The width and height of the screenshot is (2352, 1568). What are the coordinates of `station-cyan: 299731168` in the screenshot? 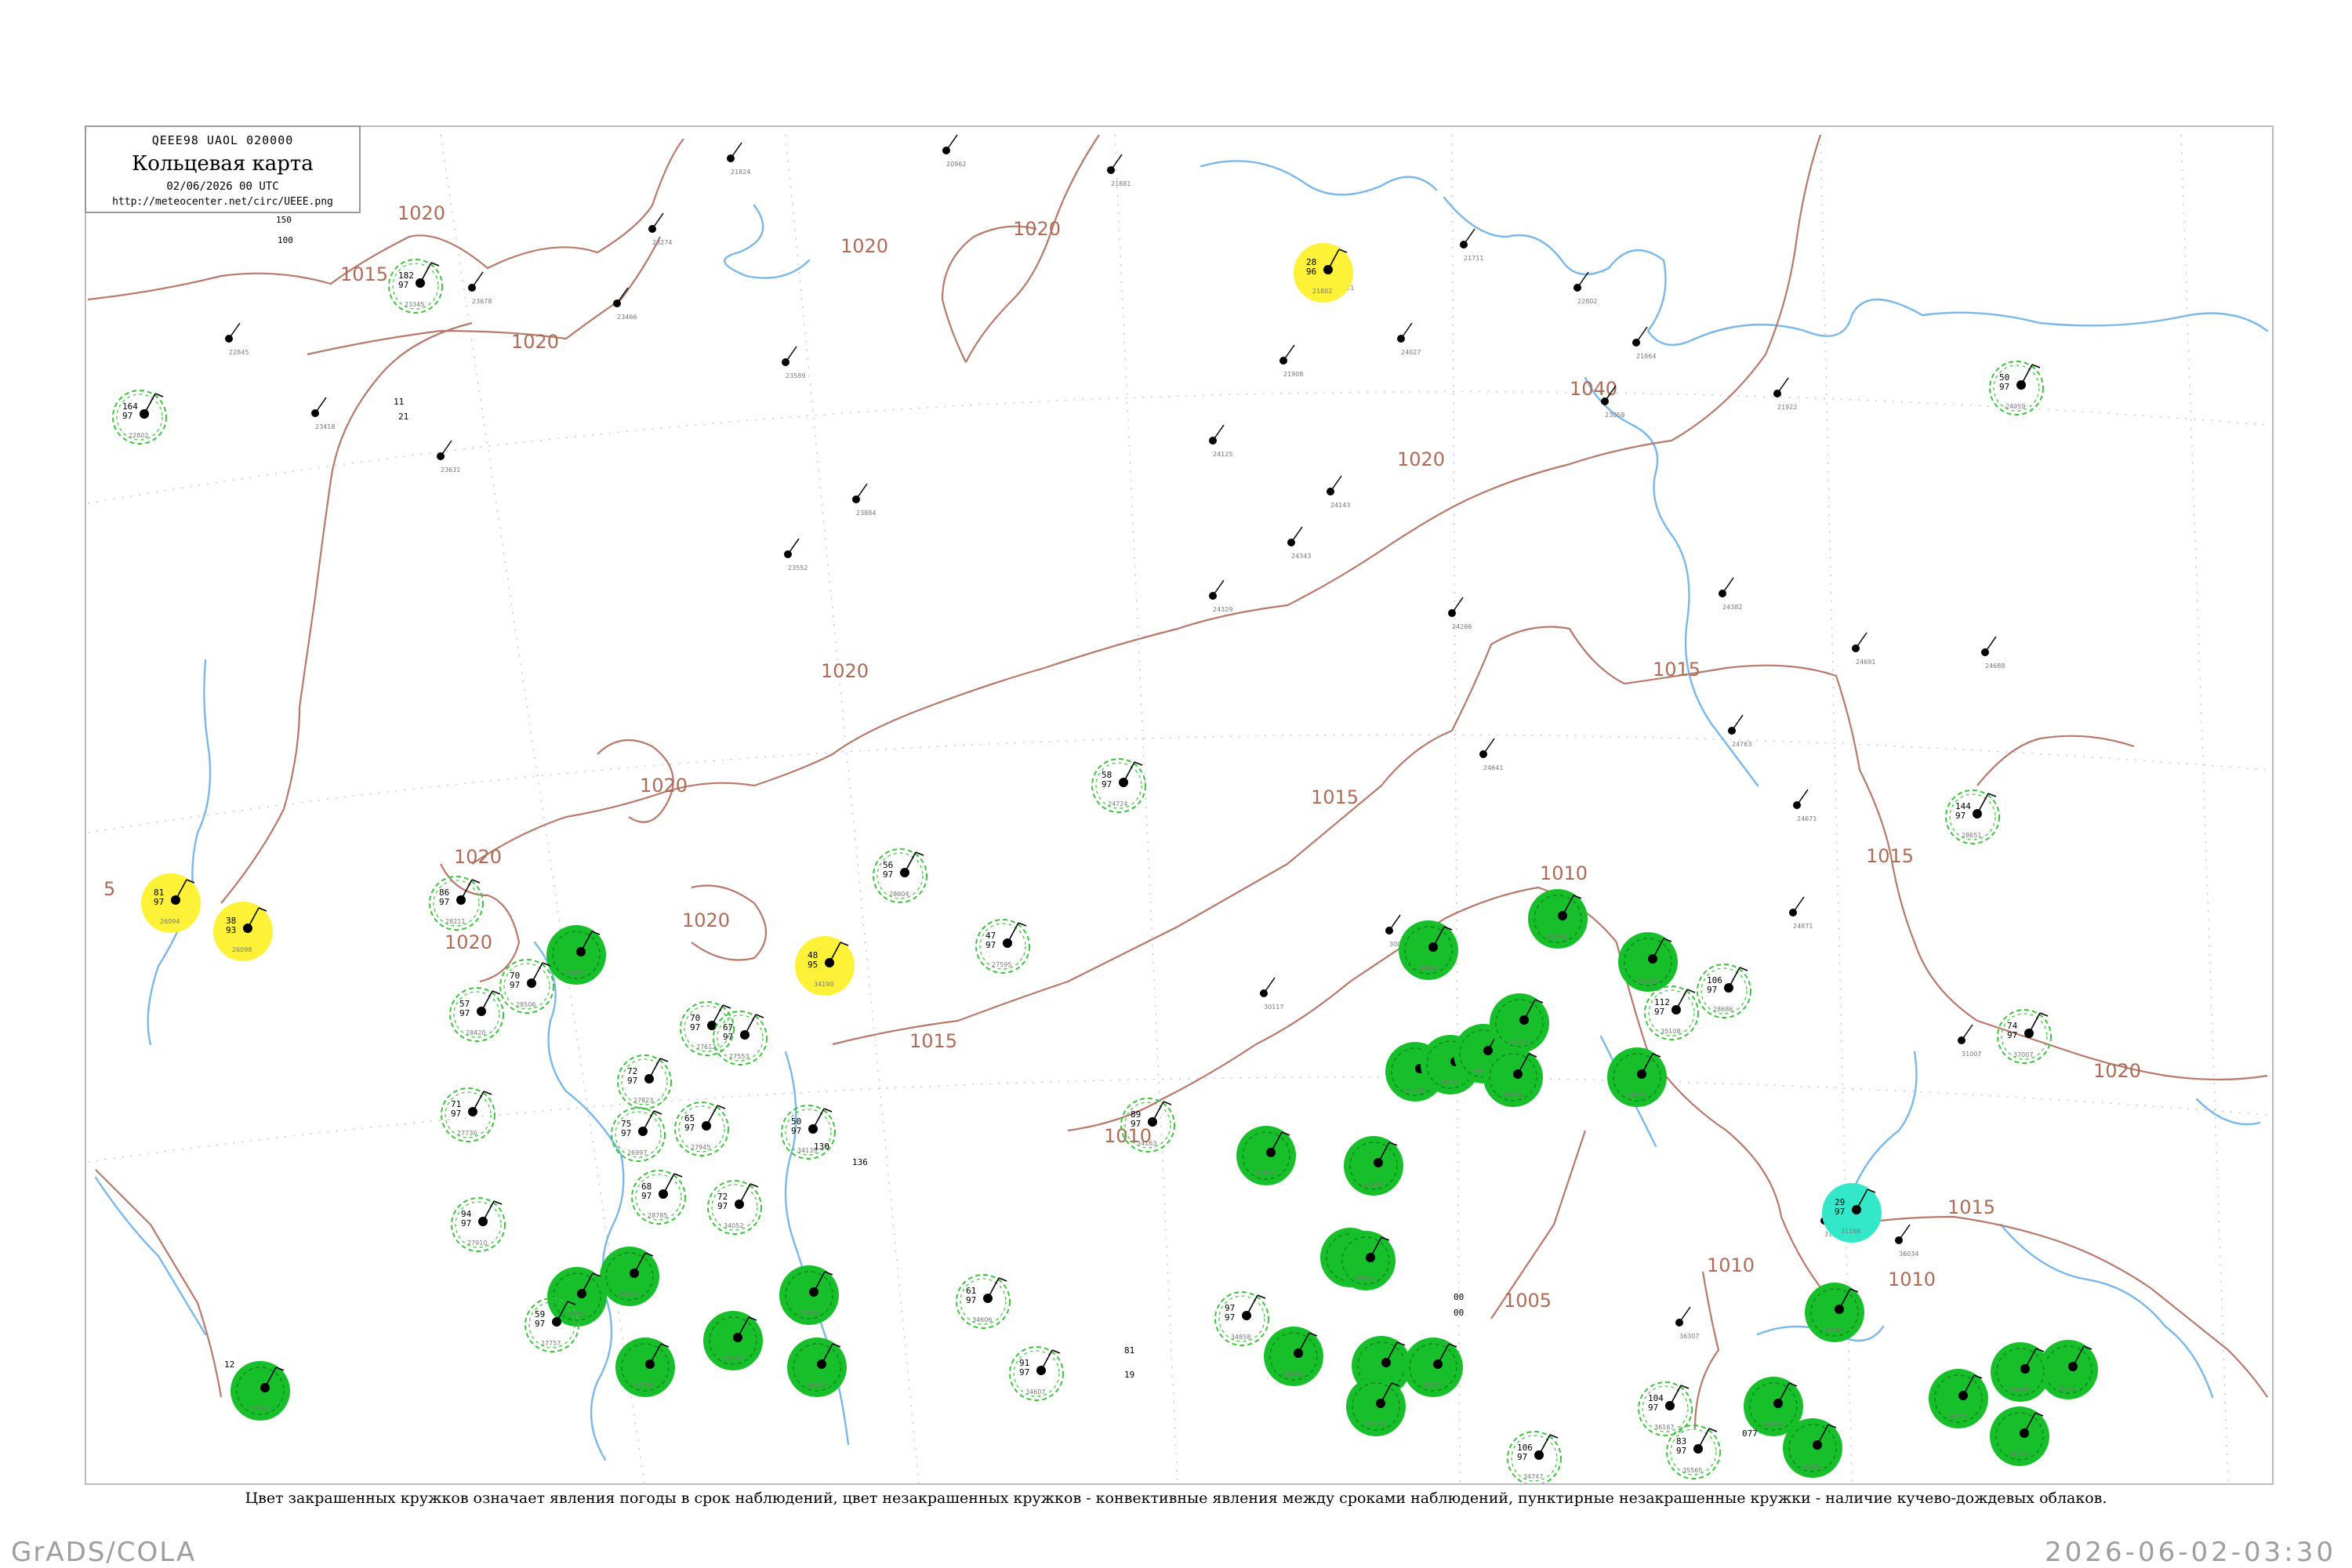 It's located at (1852, 1213).